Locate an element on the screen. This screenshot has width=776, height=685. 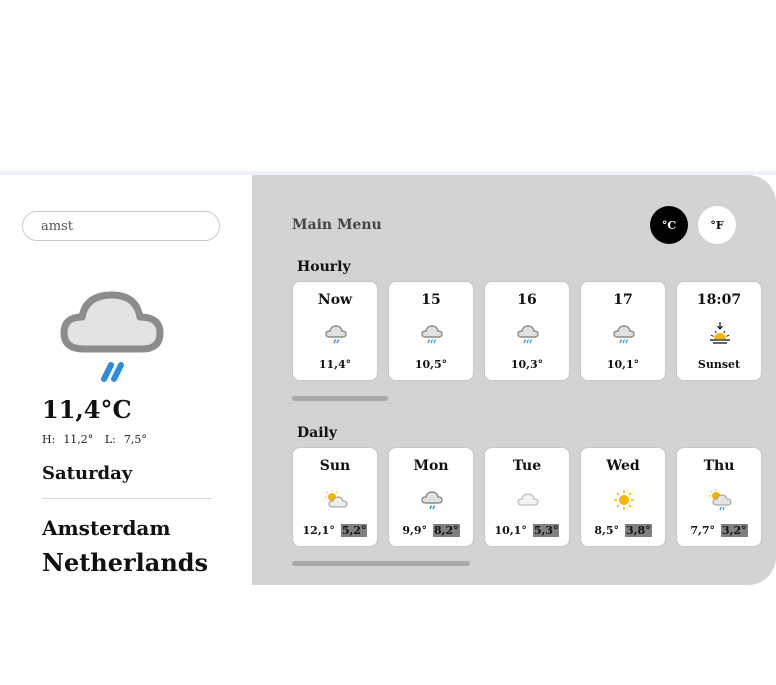
hourly-card: 17 10,1° is located at coordinates (623, 331).